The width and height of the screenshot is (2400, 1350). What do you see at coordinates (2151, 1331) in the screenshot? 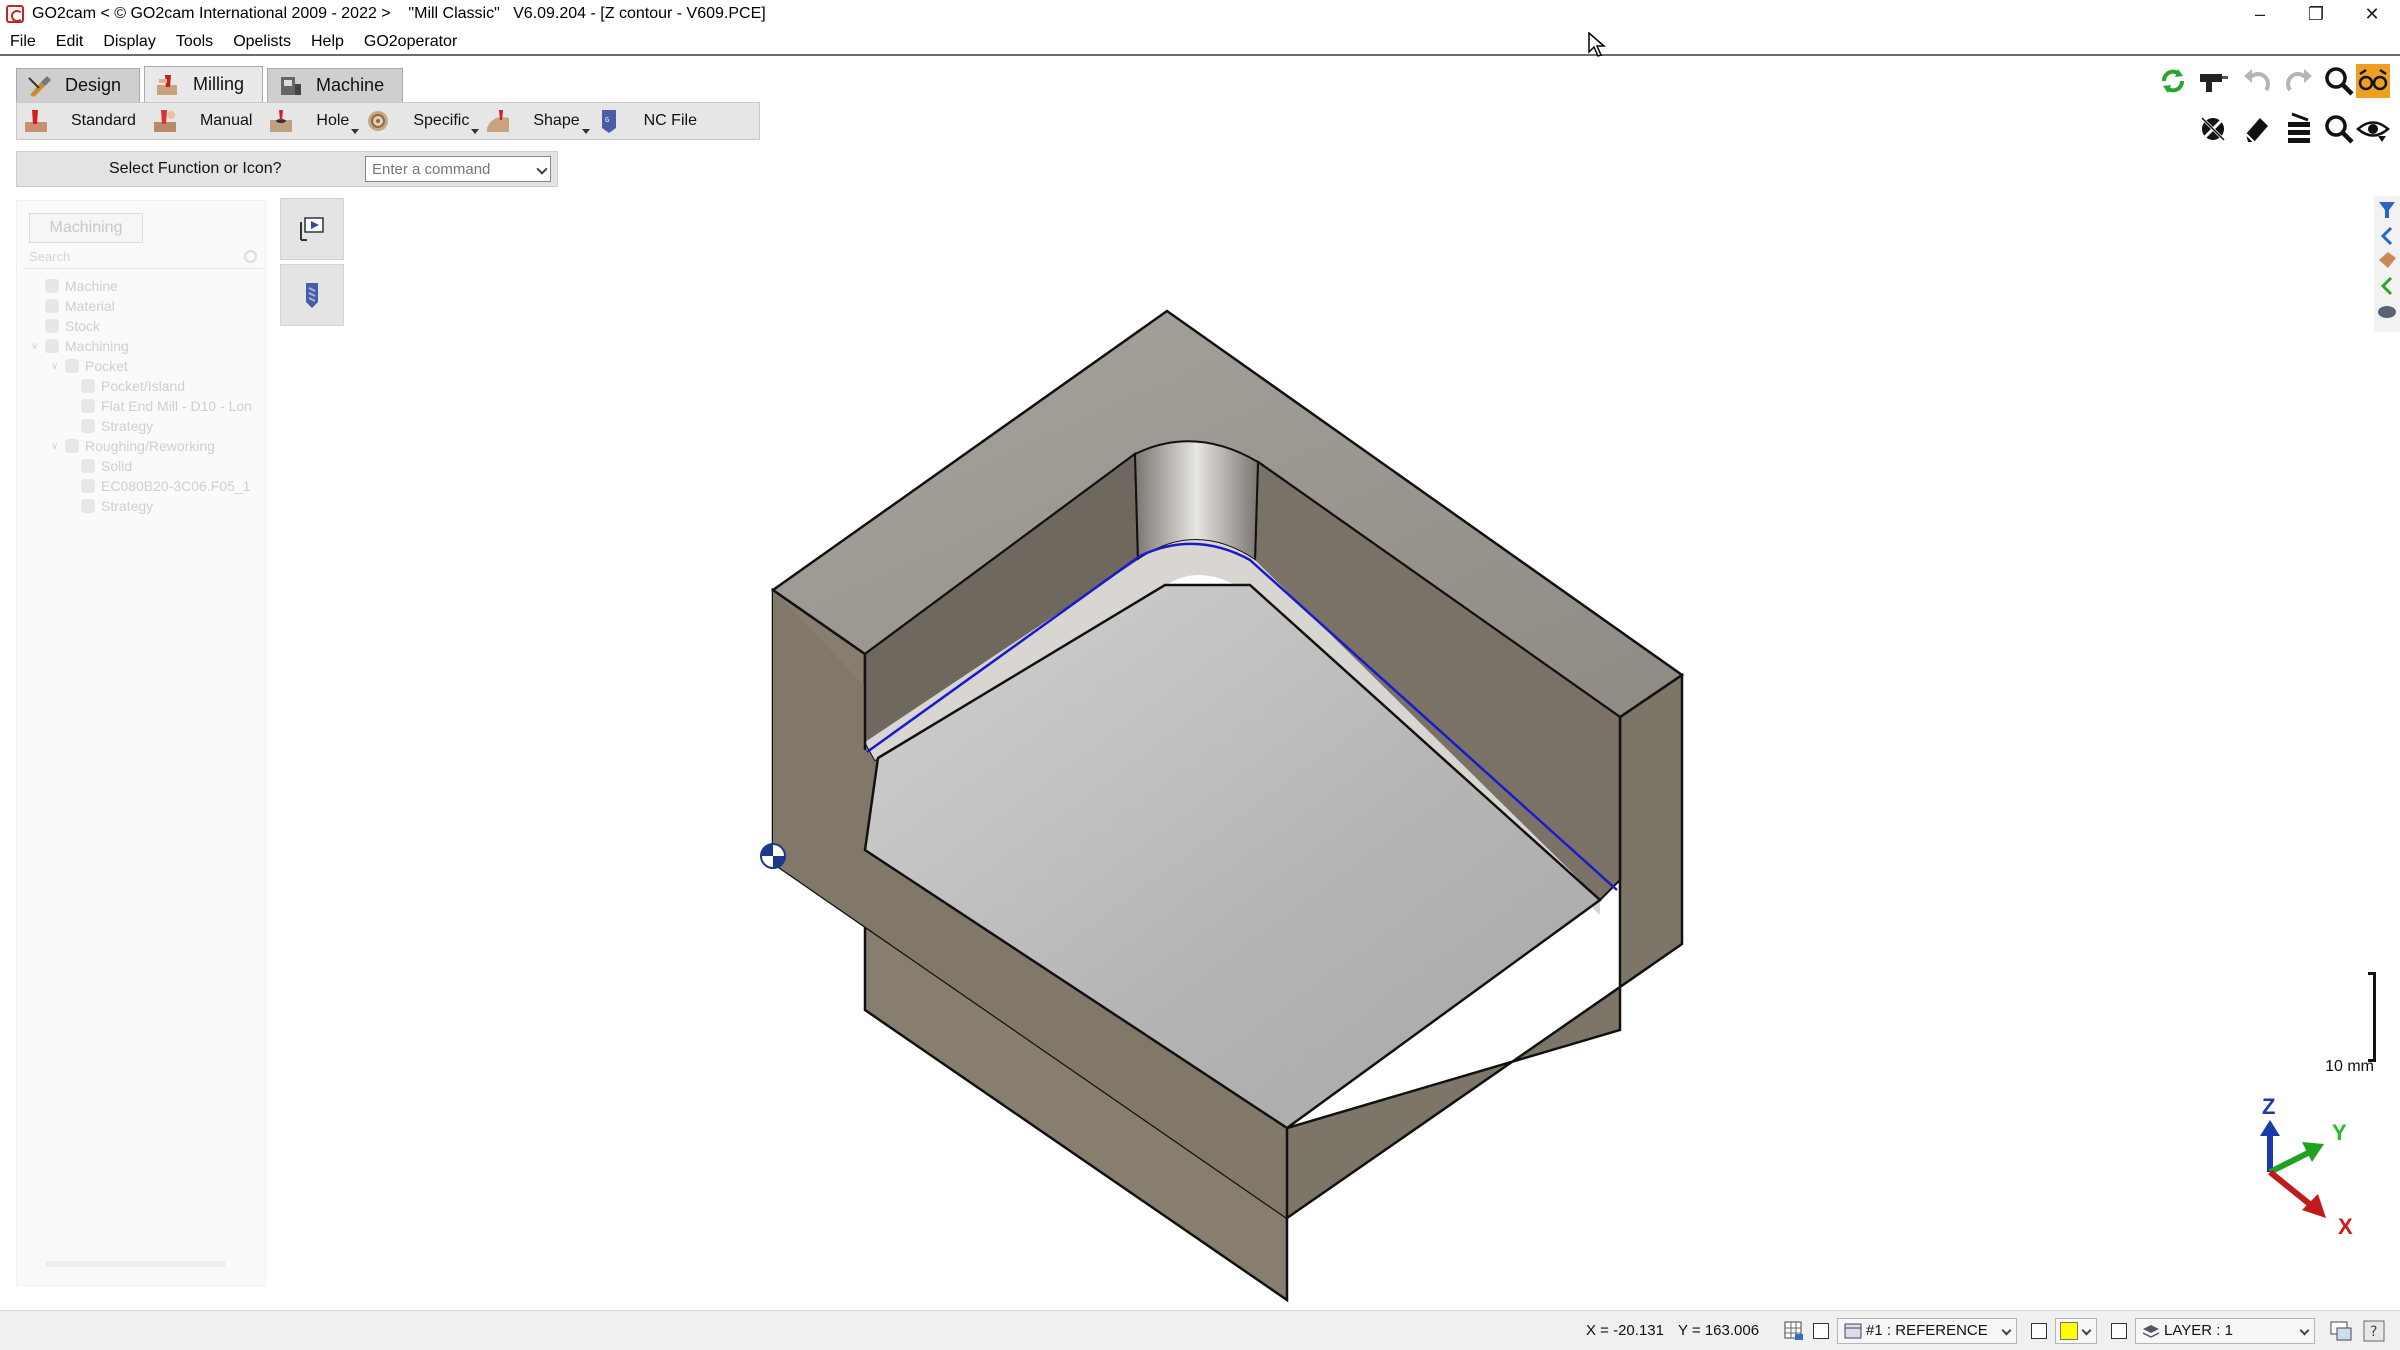
I see `layer-icon` at bounding box center [2151, 1331].